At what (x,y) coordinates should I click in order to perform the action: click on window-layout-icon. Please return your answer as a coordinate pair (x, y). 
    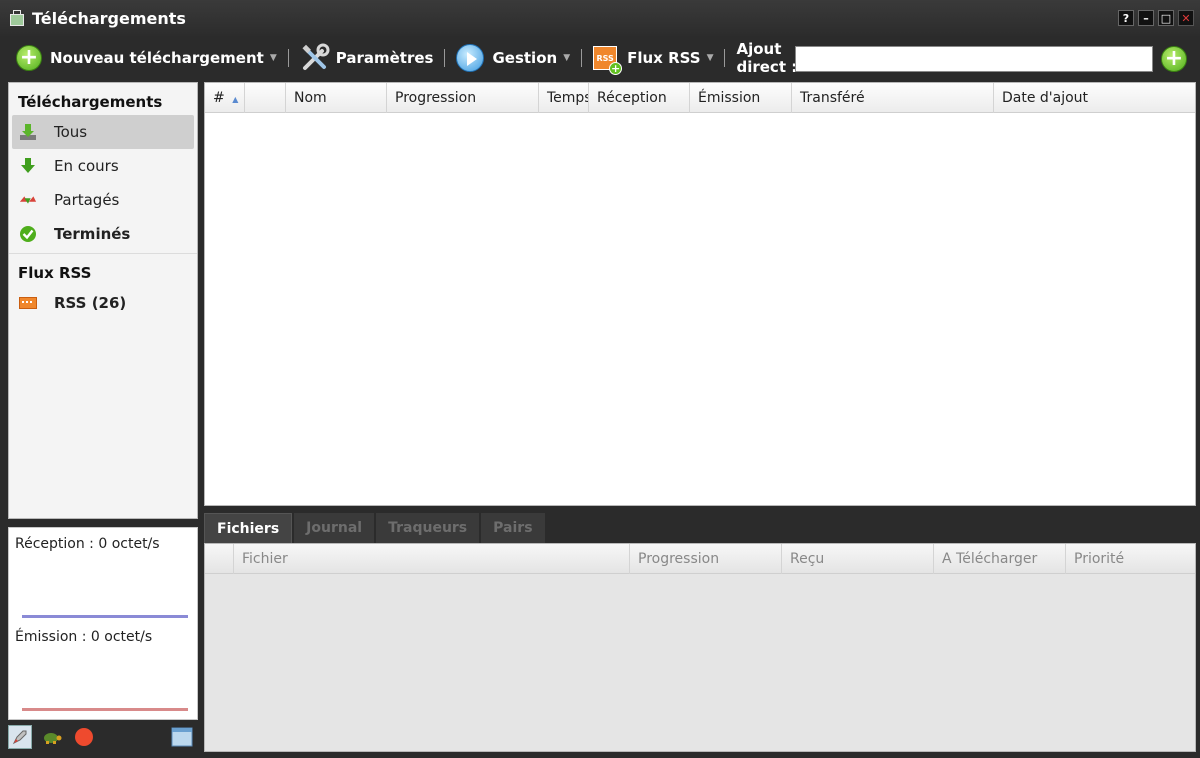
    Looking at the image, I should click on (182, 737).